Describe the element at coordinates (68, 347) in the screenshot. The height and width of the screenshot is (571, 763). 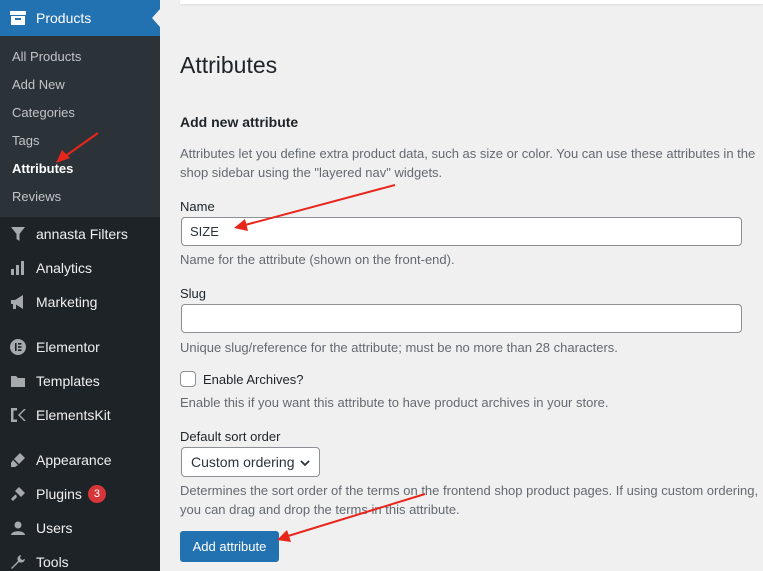
I see `menu-label: Elementor` at that location.